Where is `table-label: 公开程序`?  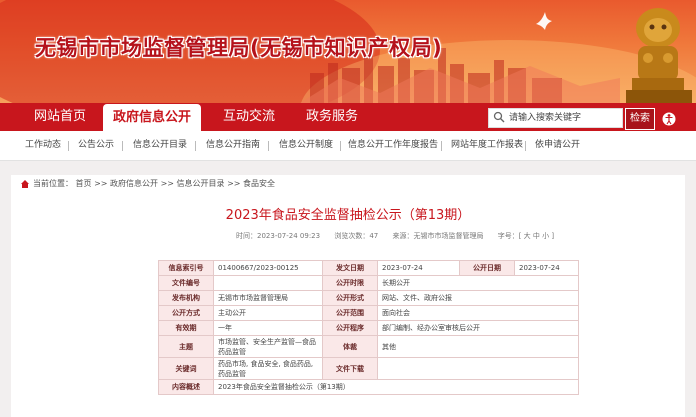 table-label: 公开程序 is located at coordinates (350, 328).